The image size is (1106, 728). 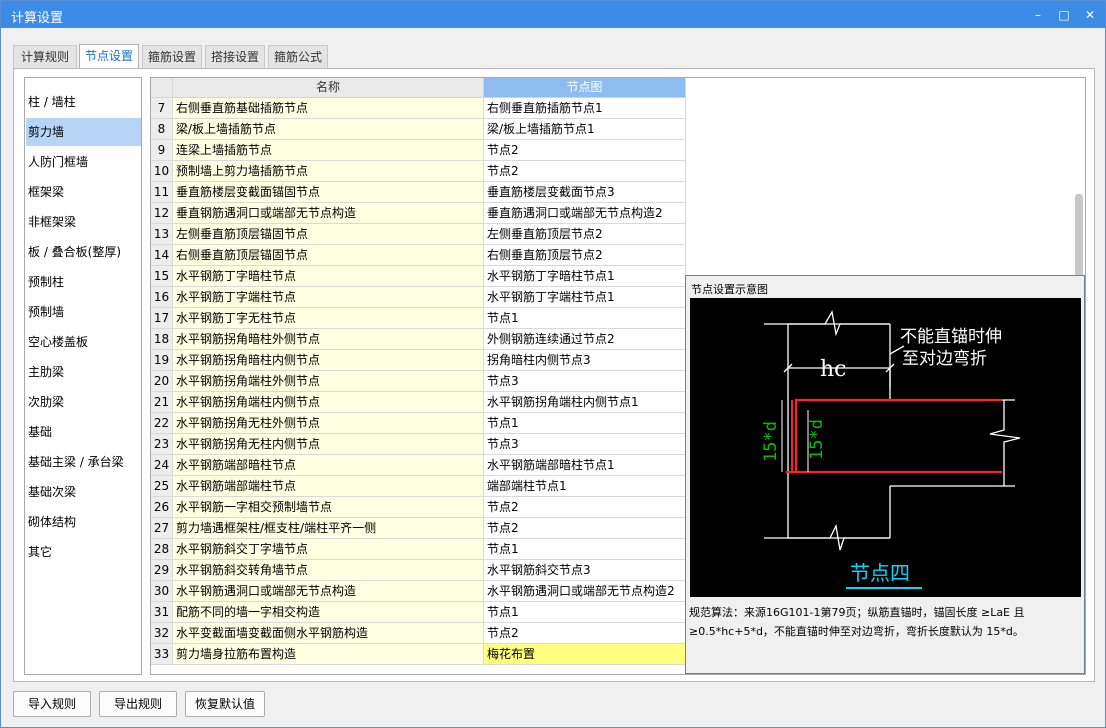 What do you see at coordinates (328, 507) in the screenshot?
I see `row-name-cell: 水平钢筋一字相交预制墙节点` at bounding box center [328, 507].